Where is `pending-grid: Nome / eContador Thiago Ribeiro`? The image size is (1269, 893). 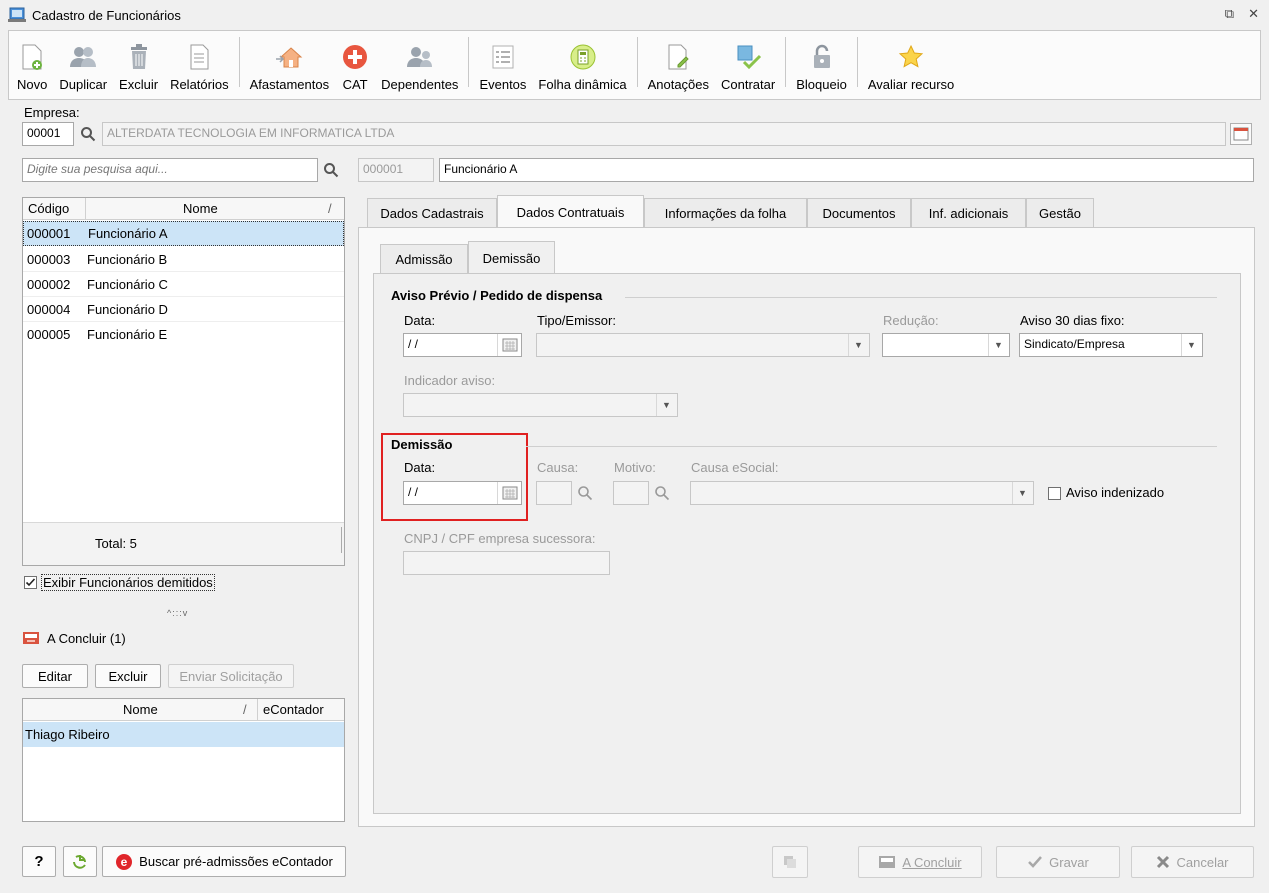 pending-grid: Nome / eContador Thiago Ribeiro is located at coordinates (183, 760).